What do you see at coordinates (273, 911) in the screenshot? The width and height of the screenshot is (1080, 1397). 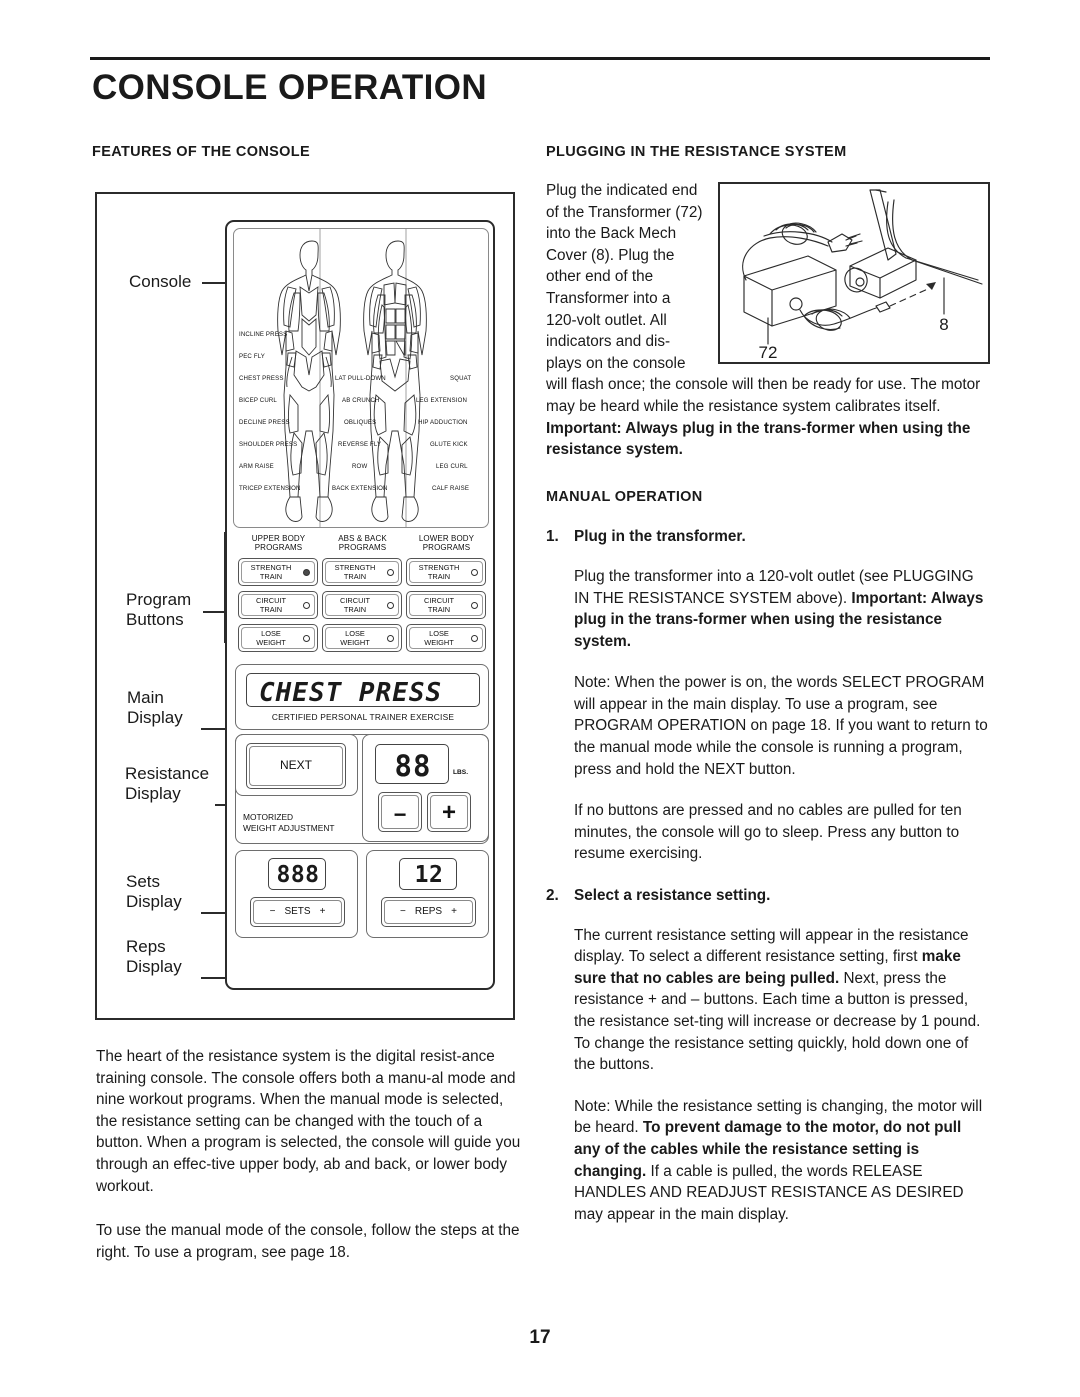 I see `sets-minus-icon: −` at bounding box center [273, 911].